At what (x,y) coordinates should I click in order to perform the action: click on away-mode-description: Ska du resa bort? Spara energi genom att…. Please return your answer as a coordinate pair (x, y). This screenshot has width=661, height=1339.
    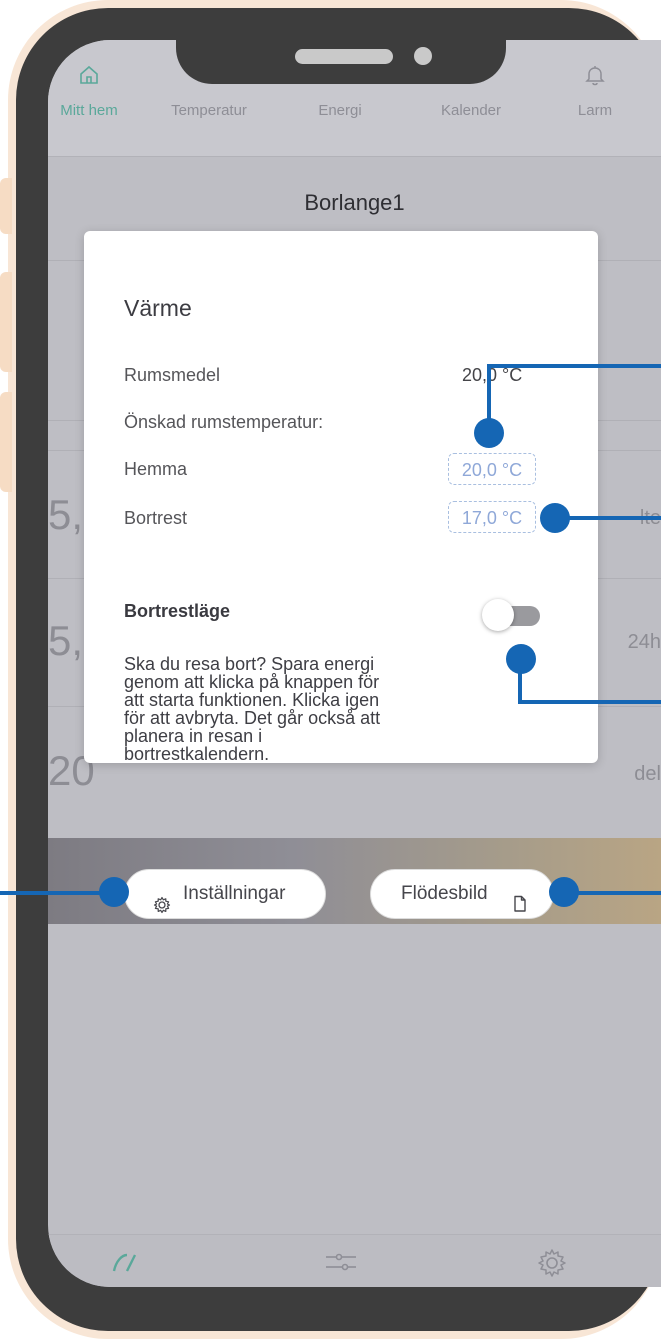
    Looking at the image, I should click on (289, 709).